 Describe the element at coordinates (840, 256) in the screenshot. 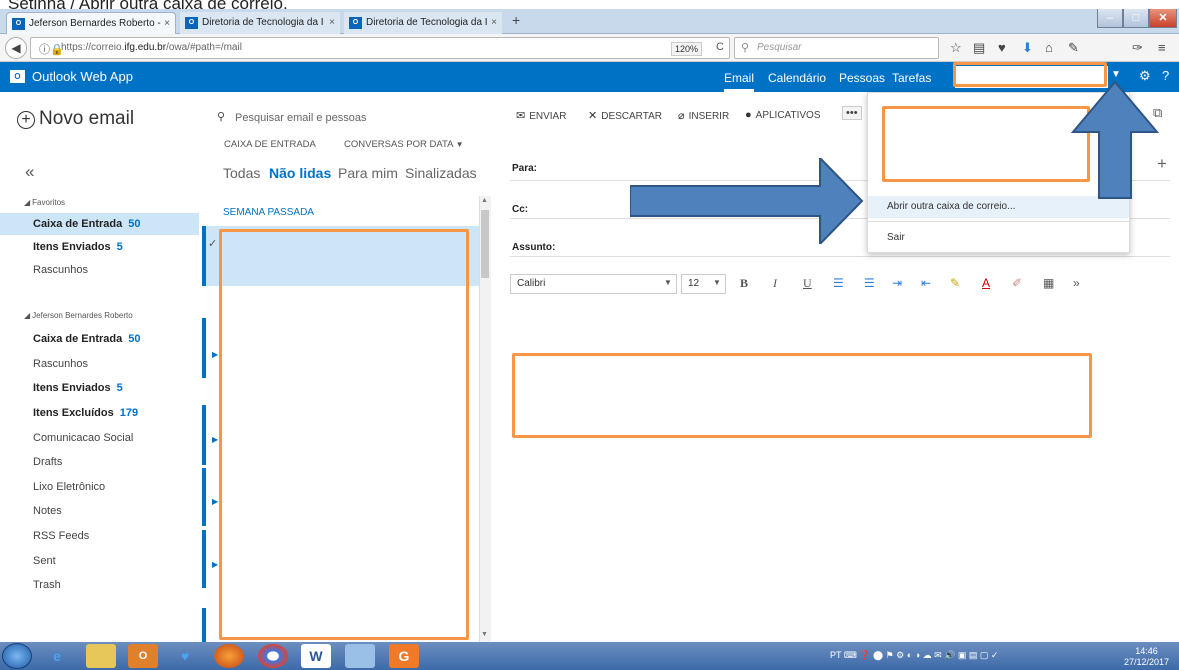

I see `subject-field` at that location.